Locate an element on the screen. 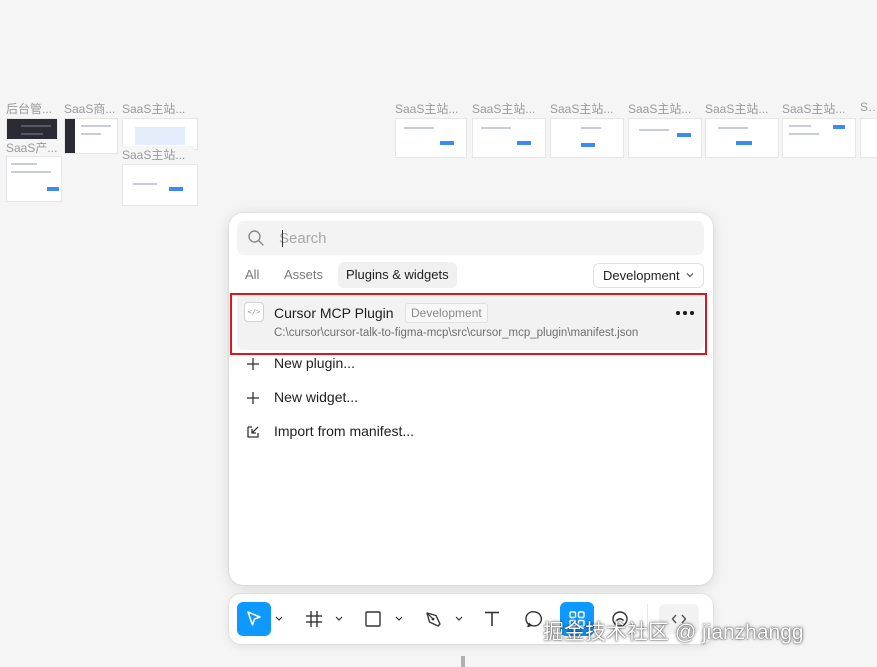 The image size is (877, 667). more-options-button is located at coordinates (685, 312).